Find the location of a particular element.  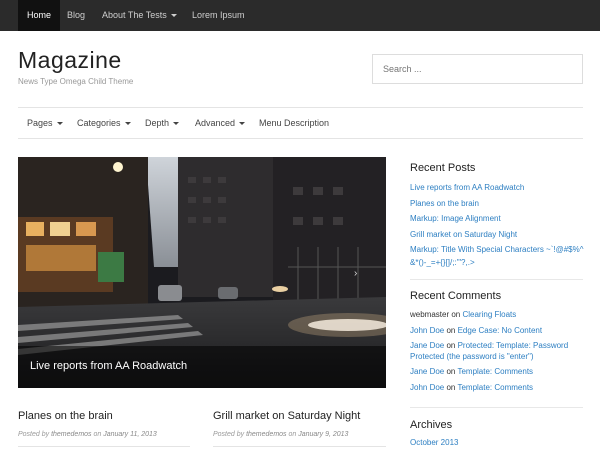

post-meta: Posted by themedemos on January 9, 2013 is located at coordinates (280, 434).